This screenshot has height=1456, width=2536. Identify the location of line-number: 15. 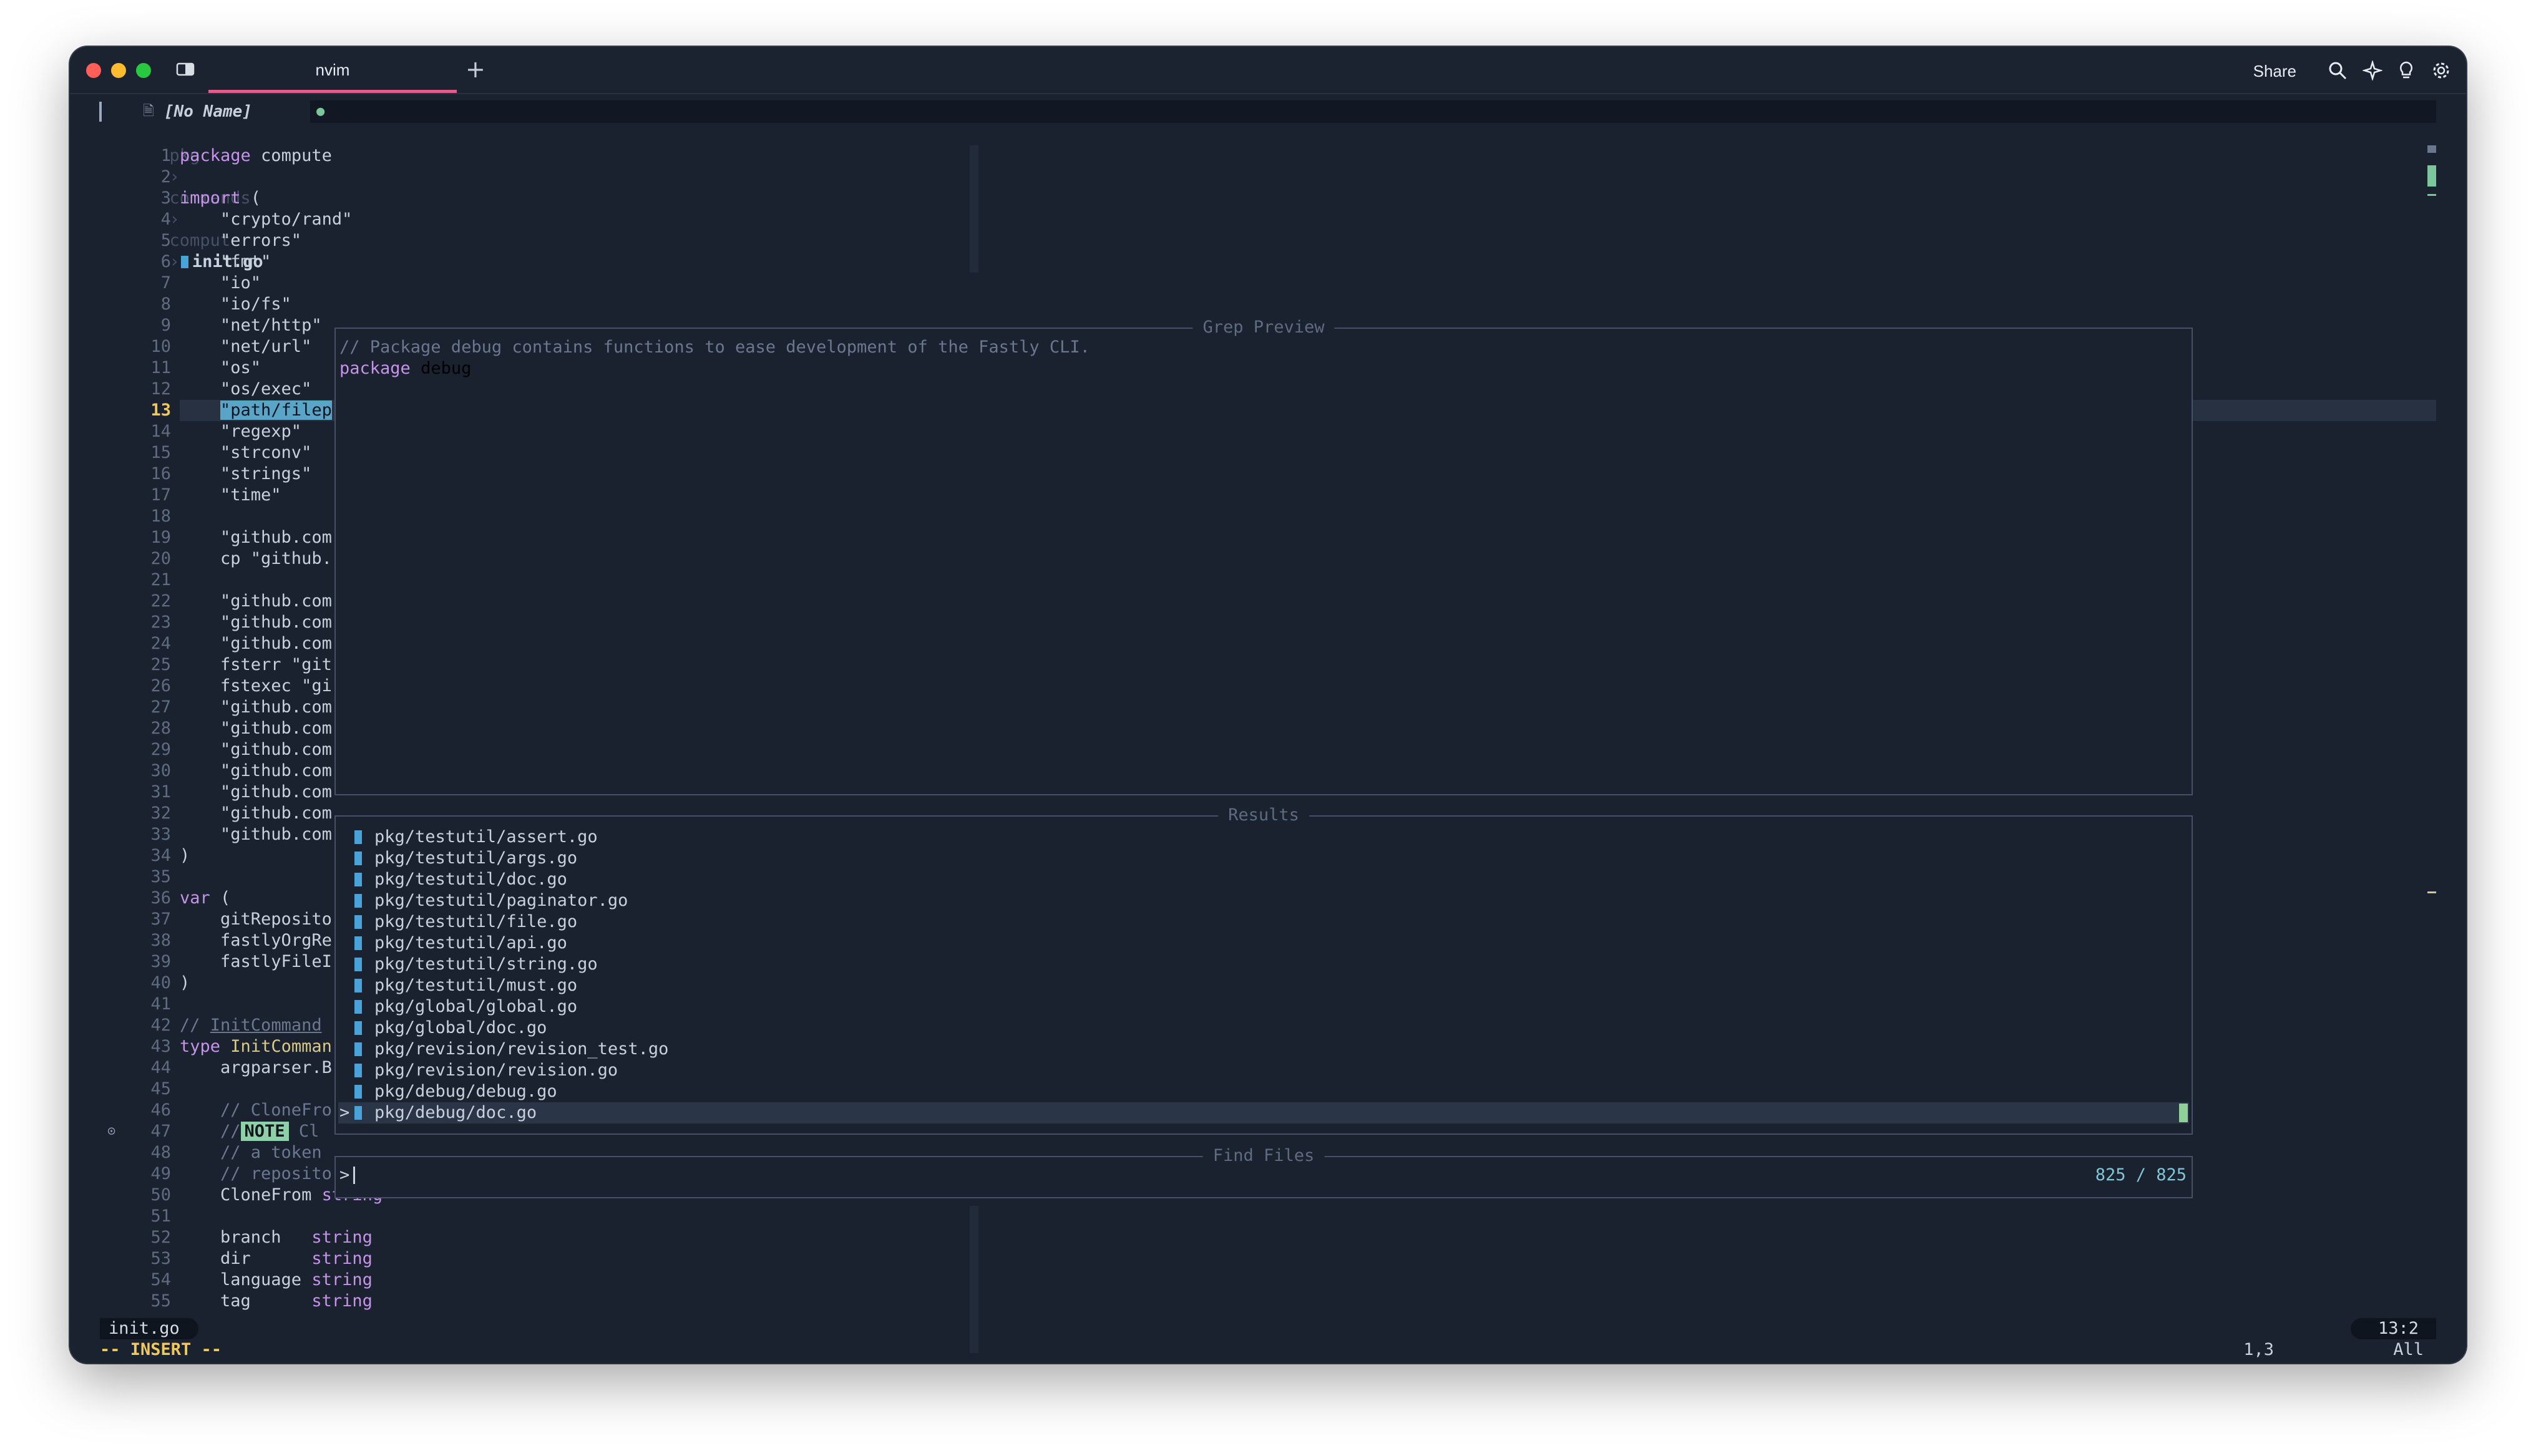
(160, 452).